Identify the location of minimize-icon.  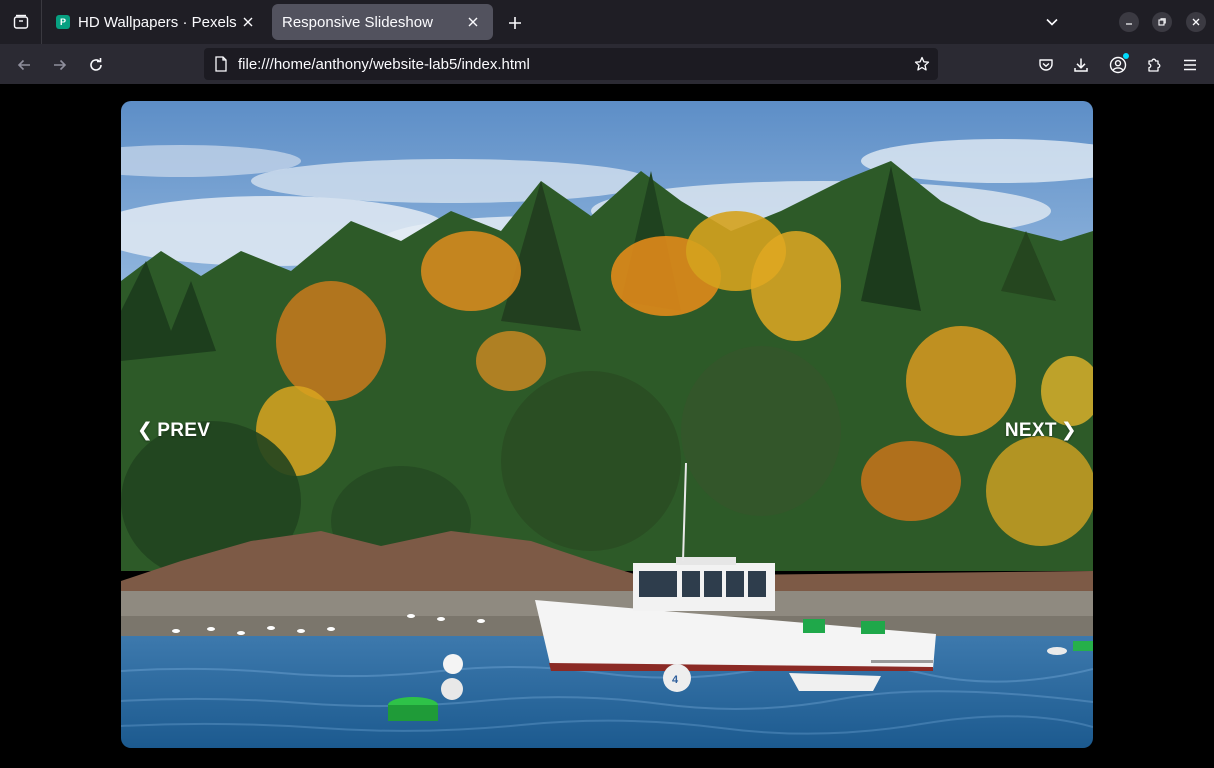
(1129, 24).